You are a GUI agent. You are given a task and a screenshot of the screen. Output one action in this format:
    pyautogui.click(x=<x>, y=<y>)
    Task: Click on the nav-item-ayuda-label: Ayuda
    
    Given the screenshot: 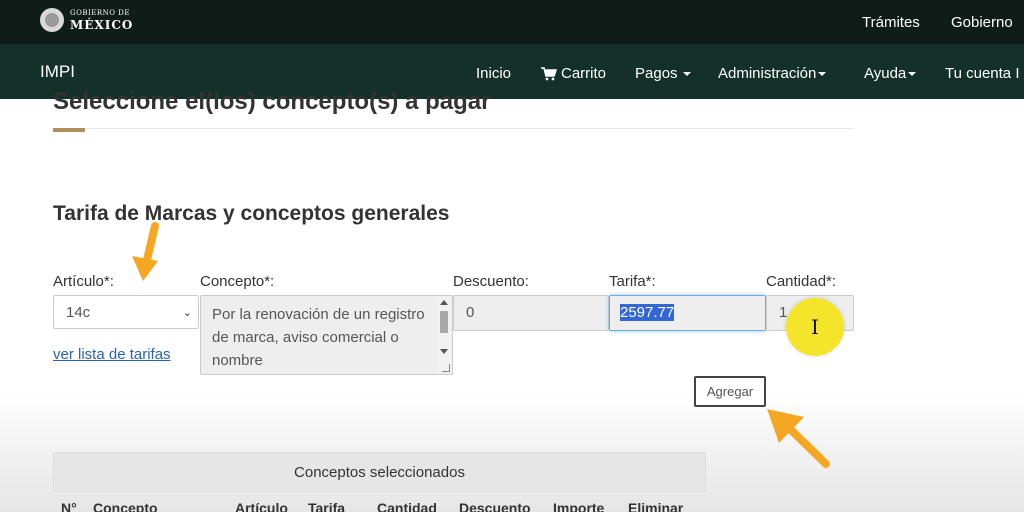 What is the action you would take?
    pyautogui.click(x=885, y=73)
    